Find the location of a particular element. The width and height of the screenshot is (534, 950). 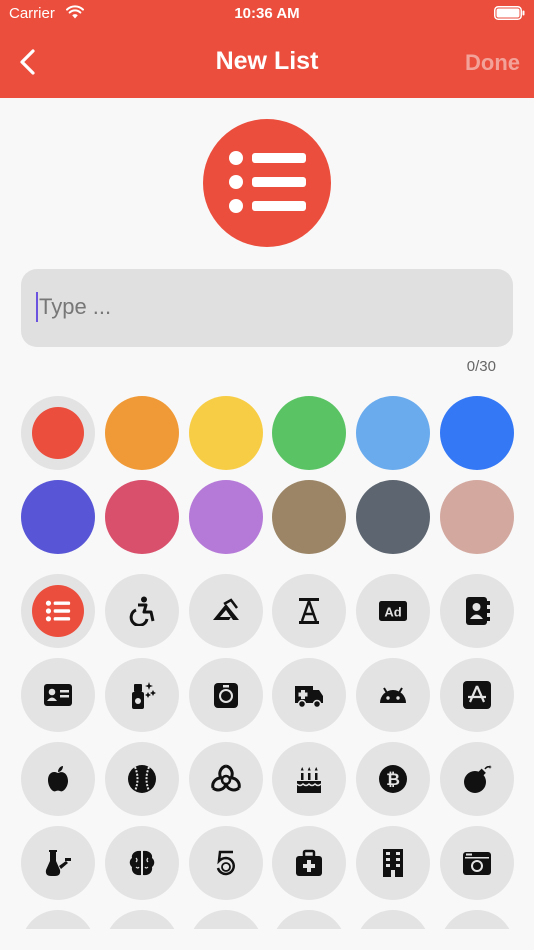

icon-option-list is located at coordinates (58, 611).